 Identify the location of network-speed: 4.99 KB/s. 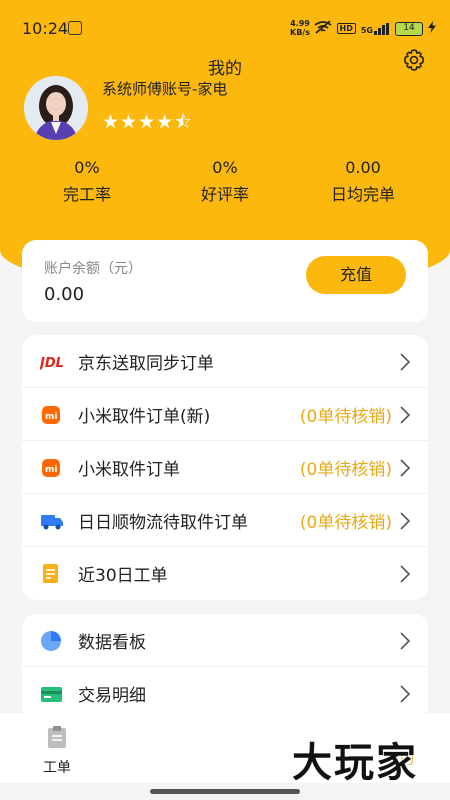
(300, 28).